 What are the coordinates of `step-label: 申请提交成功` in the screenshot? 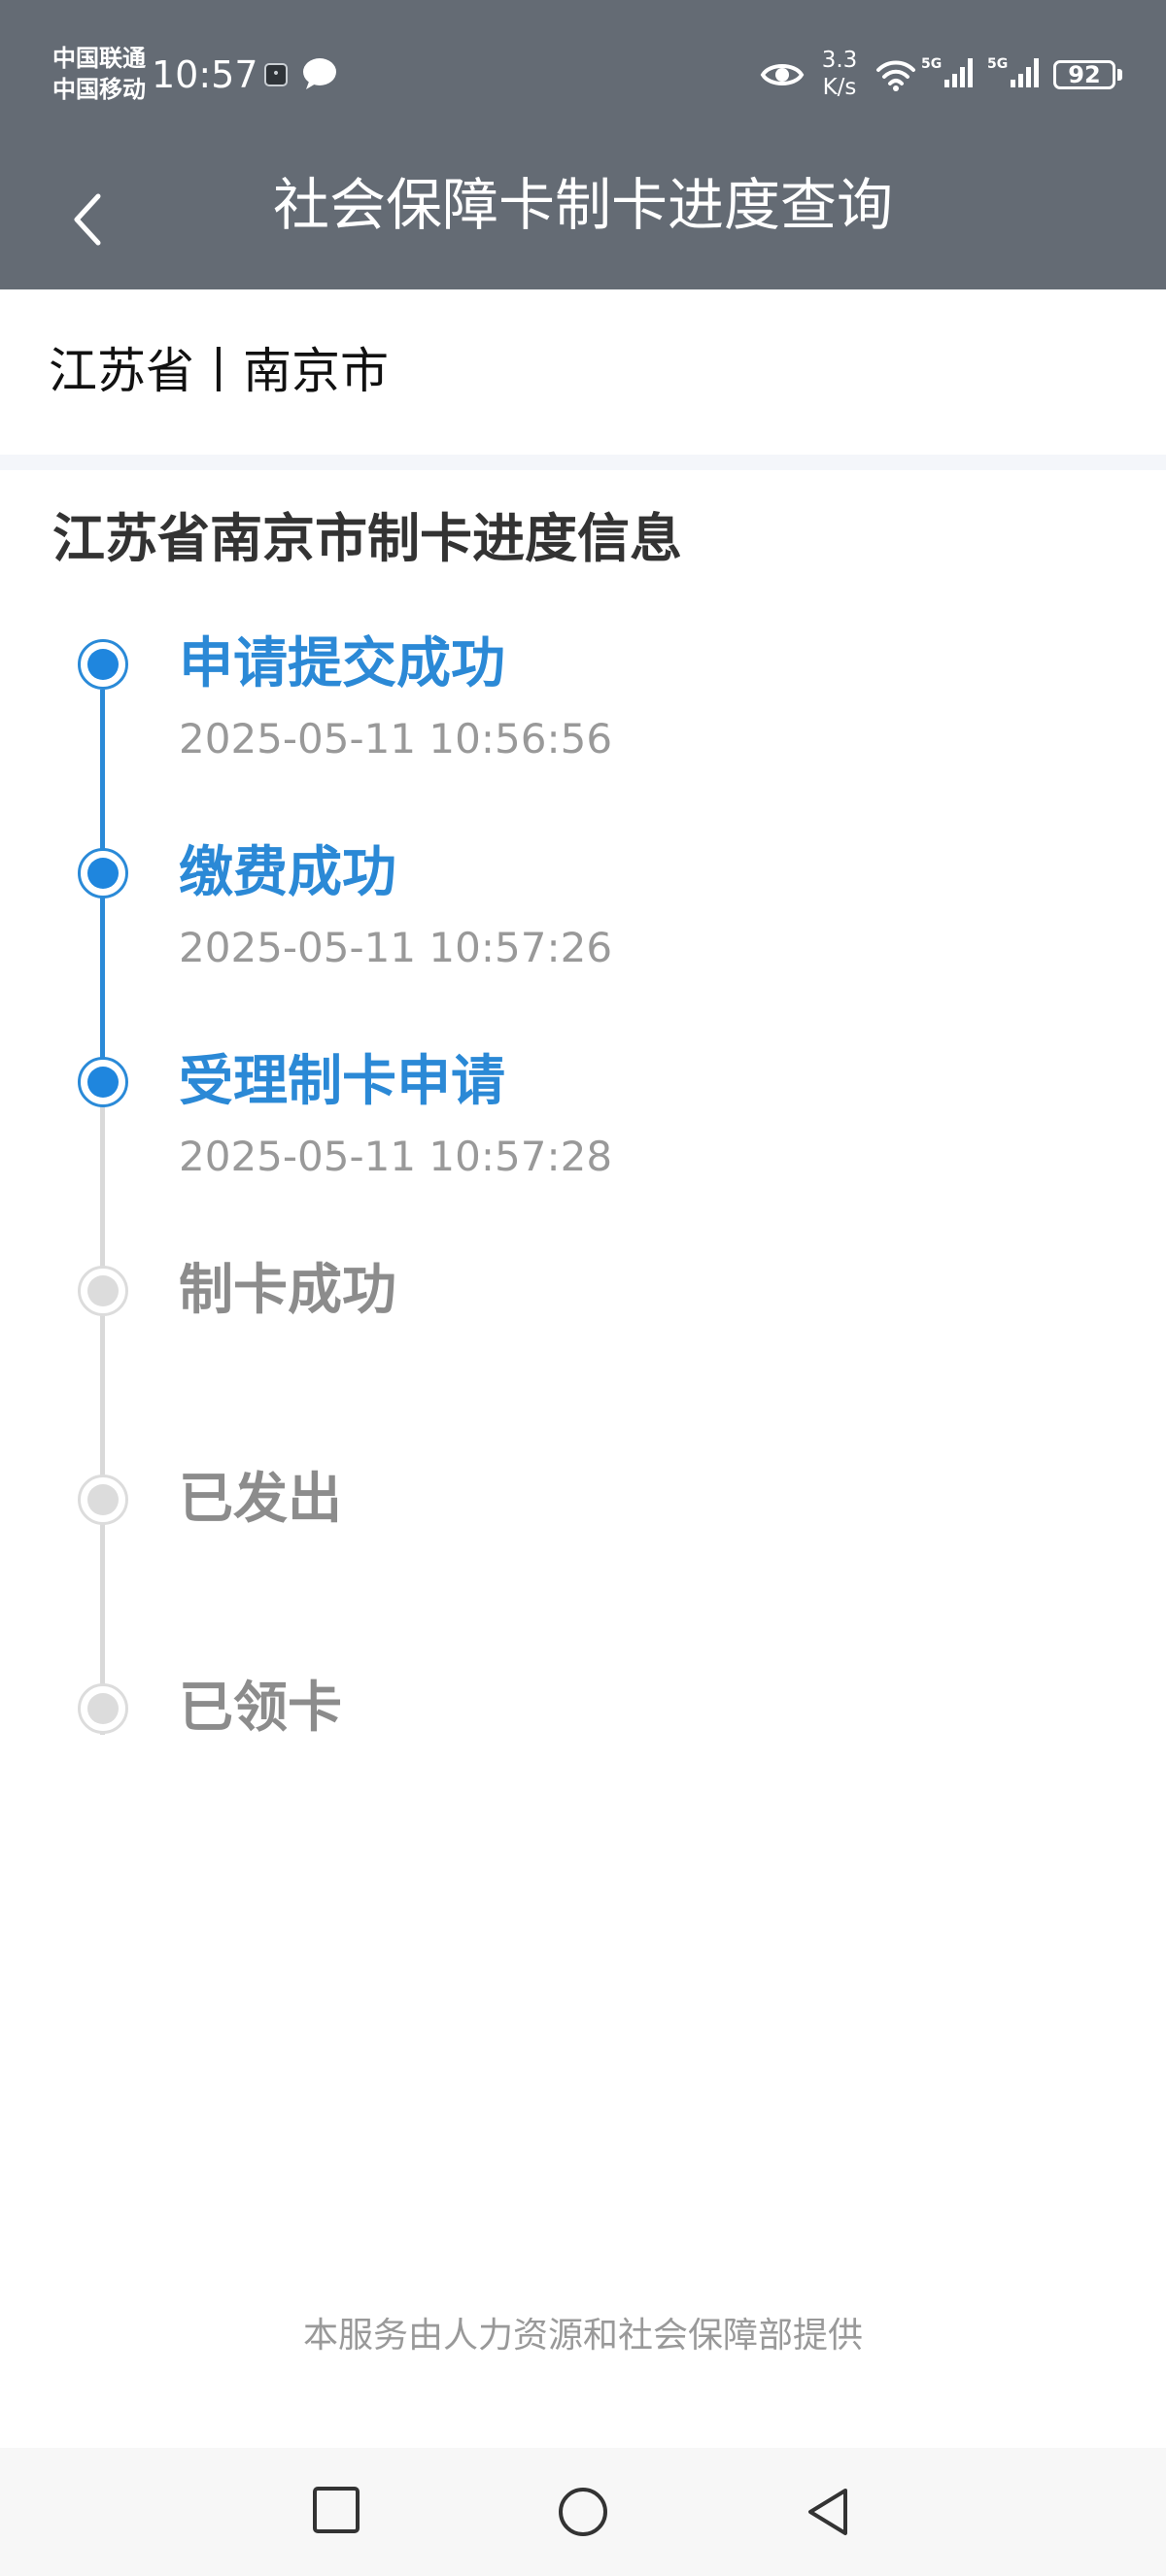 It's located at (342, 663).